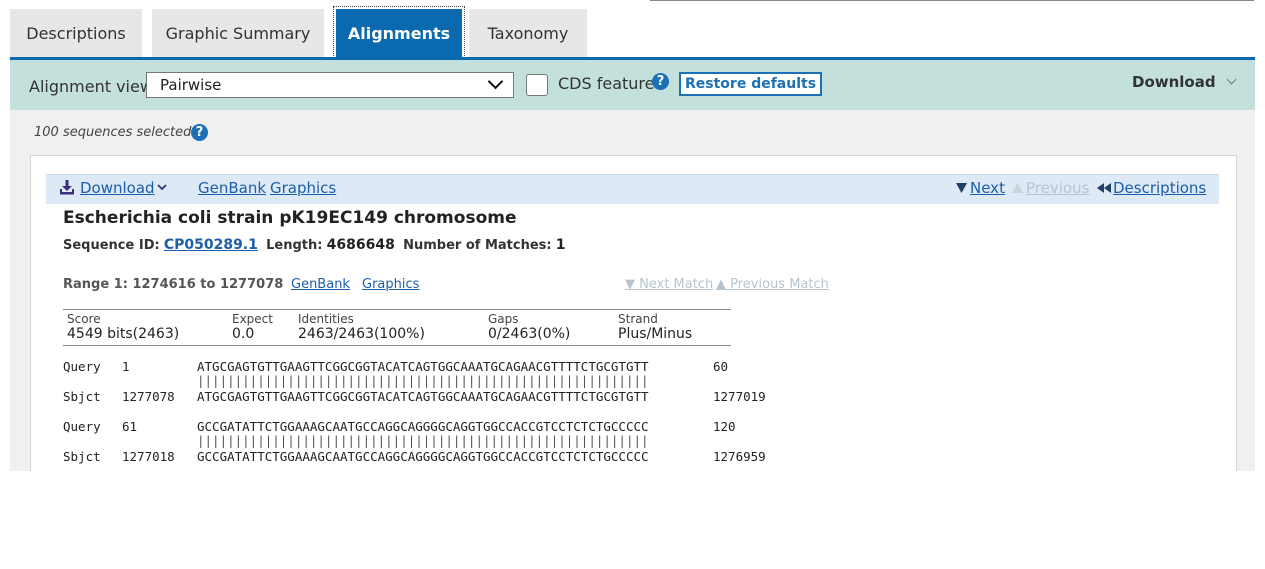  What do you see at coordinates (211, 245) in the screenshot?
I see `sequence-id-link: CP050289.1` at bounding box center [211, 245].